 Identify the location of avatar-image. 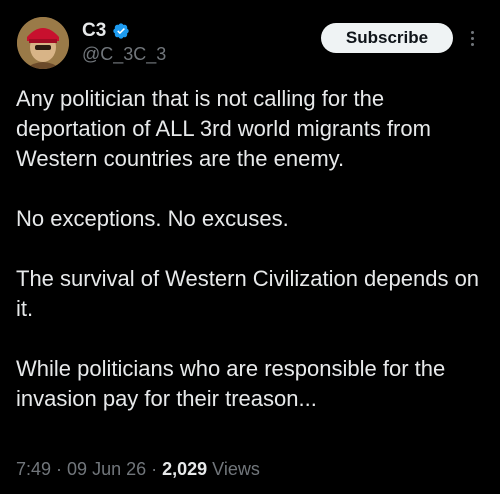
(43, 43).